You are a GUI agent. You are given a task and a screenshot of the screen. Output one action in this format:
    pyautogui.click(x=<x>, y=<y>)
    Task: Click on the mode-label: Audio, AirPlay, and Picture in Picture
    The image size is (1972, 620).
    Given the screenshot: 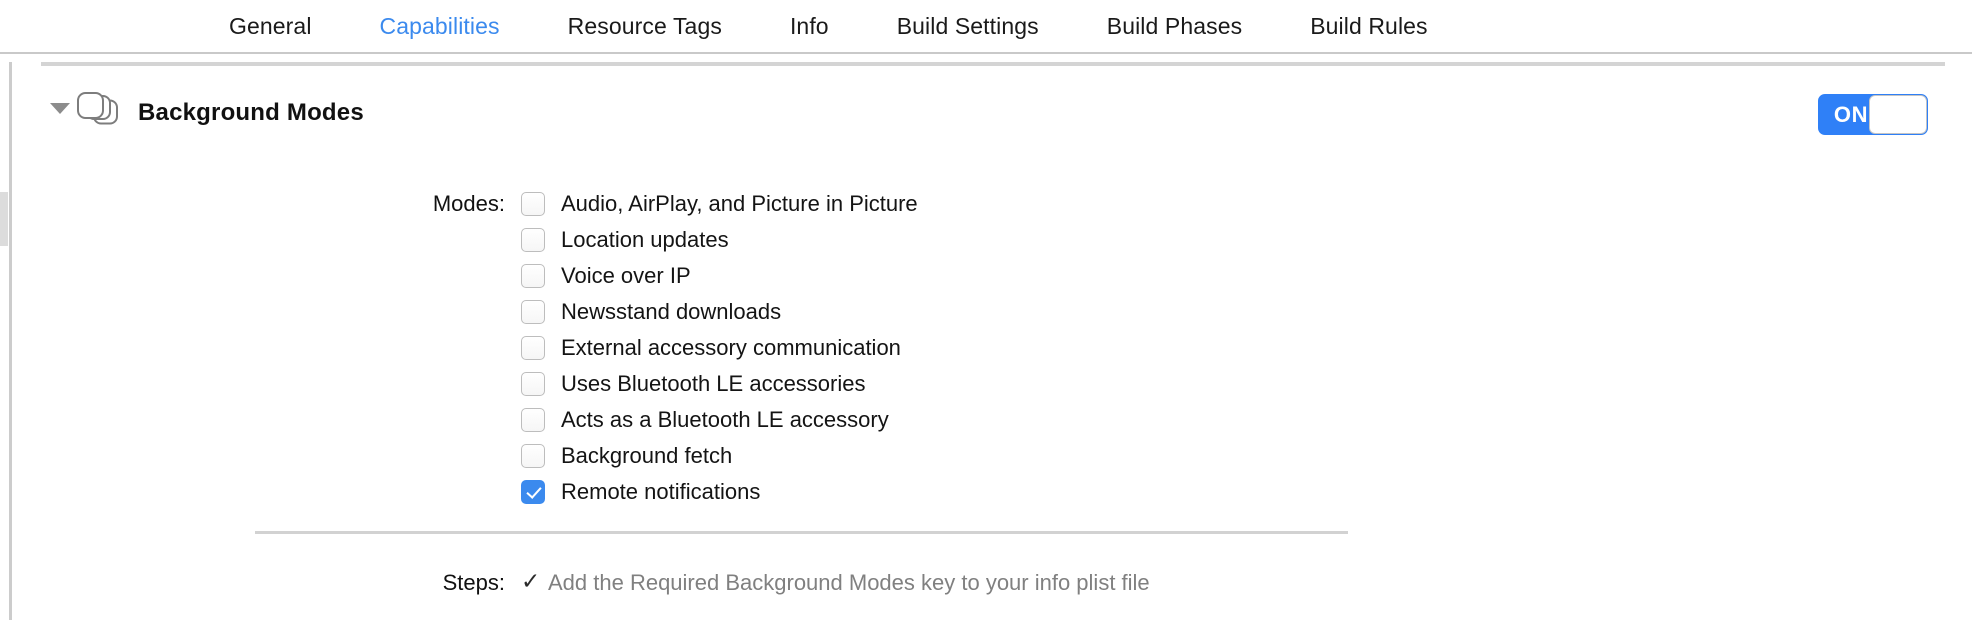 What is the action you would take?
    pyautogui.click(x=739, y=203)
    